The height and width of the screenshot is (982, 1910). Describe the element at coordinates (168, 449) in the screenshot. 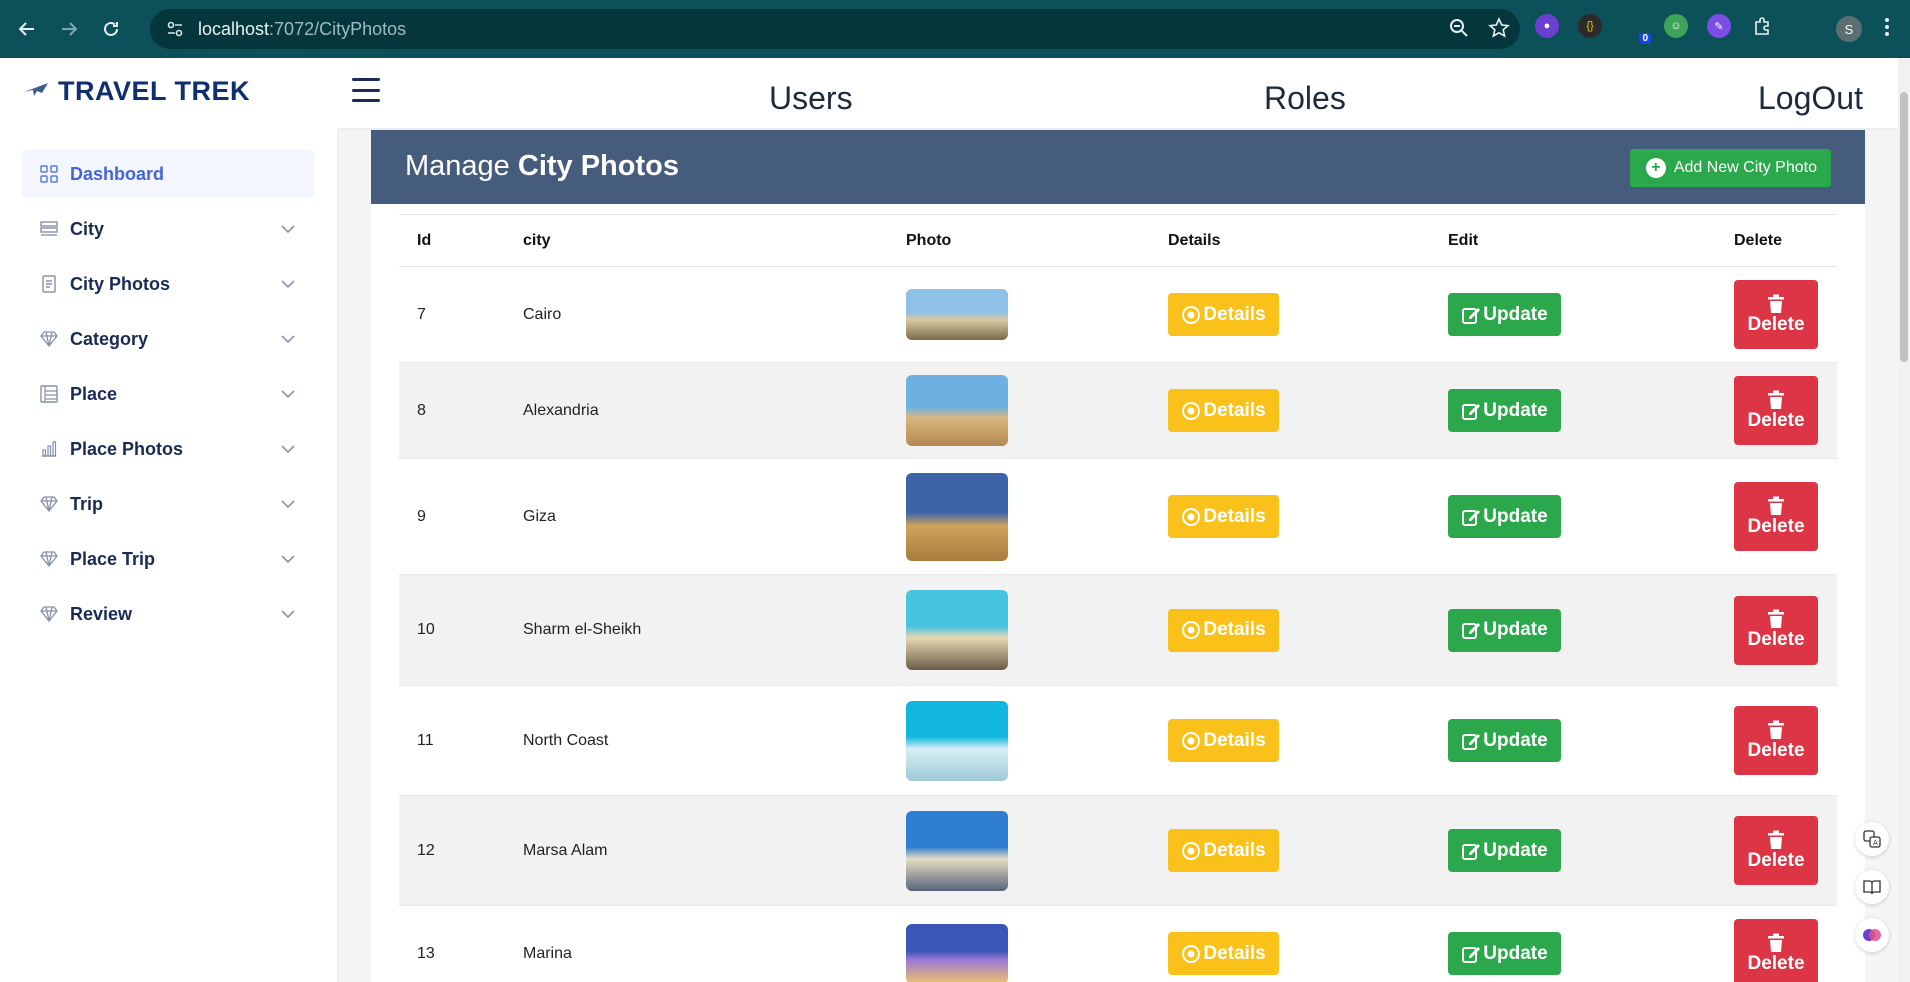

I see `sidebar-item-place-photos: Place Photos` at that location.